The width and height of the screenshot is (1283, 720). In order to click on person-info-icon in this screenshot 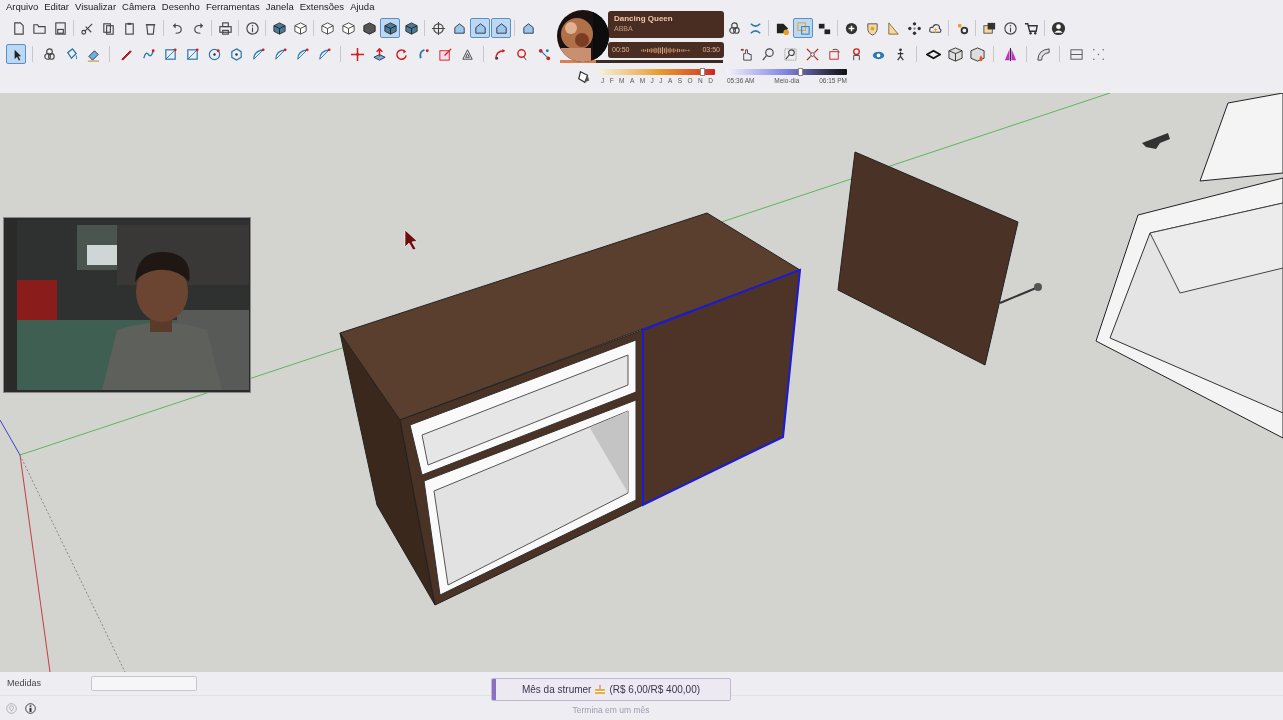, I will do `click(30, 708)`.